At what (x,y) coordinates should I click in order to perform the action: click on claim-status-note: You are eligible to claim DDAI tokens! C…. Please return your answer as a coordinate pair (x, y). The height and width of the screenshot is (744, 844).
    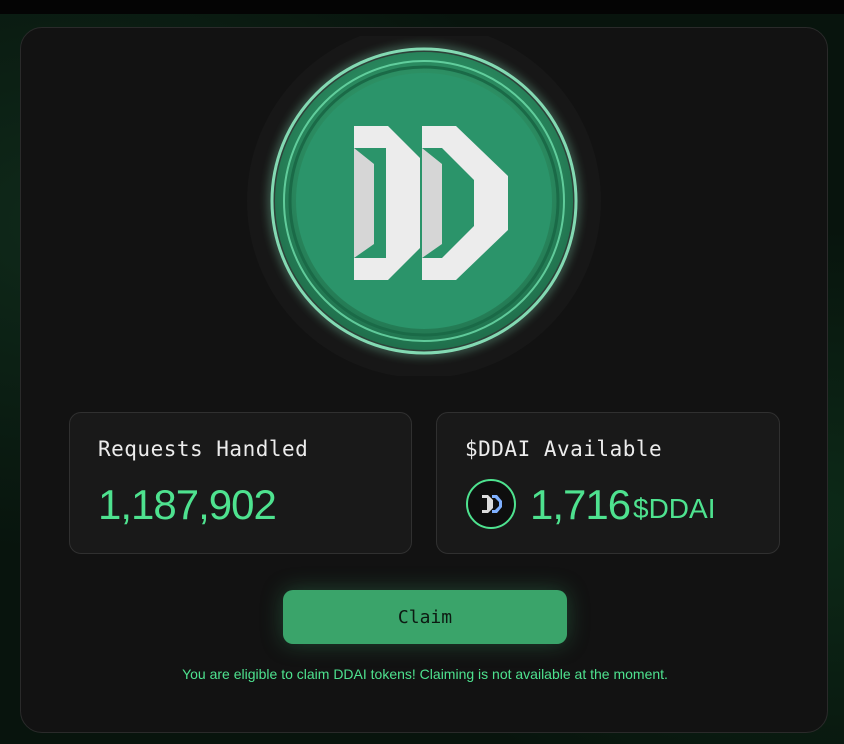
    Looking at the image, I should click on (425, 674).